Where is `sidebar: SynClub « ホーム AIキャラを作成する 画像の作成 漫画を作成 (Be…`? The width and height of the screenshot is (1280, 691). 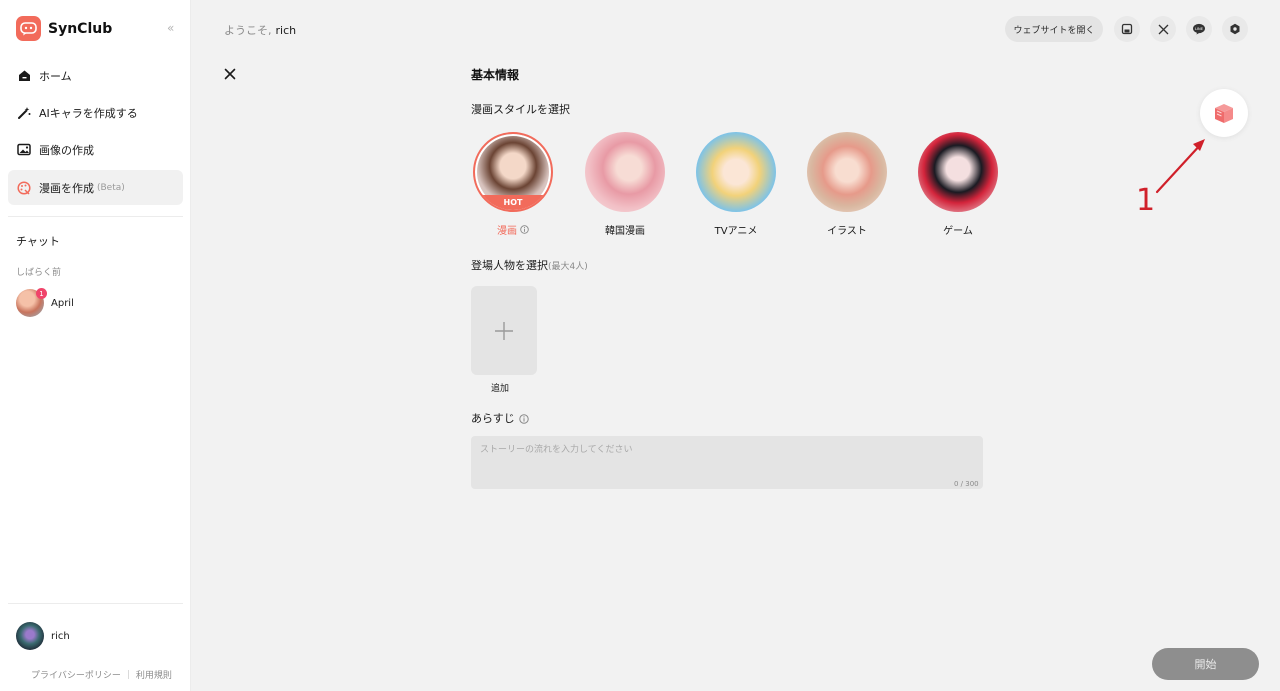
sidebar: SynClub « ホーム AIキャラを作成する 画像の作成 漫画を作成 (Be… is located at coordinates (95, 345).